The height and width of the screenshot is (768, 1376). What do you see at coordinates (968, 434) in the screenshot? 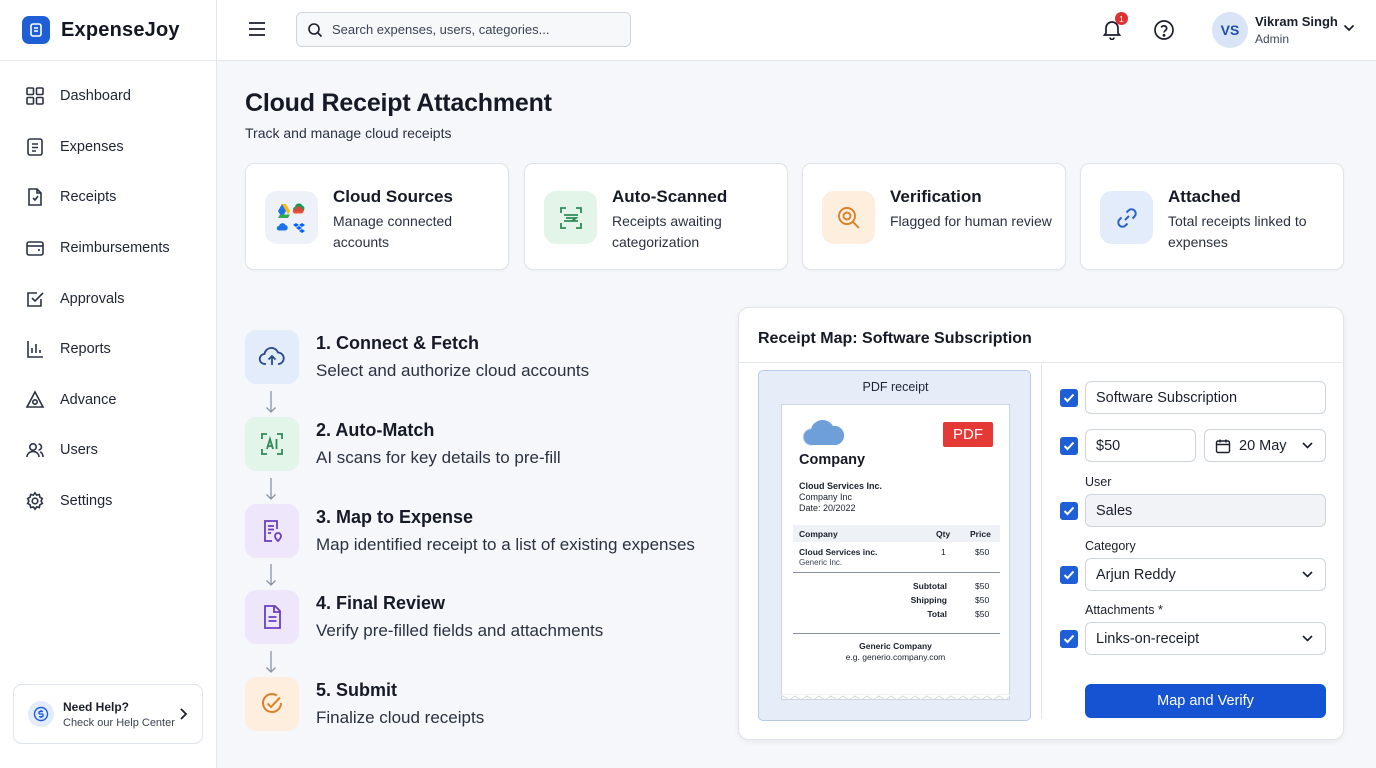
I see `pdf-badge: PDF` at bounding box center [968, 434].